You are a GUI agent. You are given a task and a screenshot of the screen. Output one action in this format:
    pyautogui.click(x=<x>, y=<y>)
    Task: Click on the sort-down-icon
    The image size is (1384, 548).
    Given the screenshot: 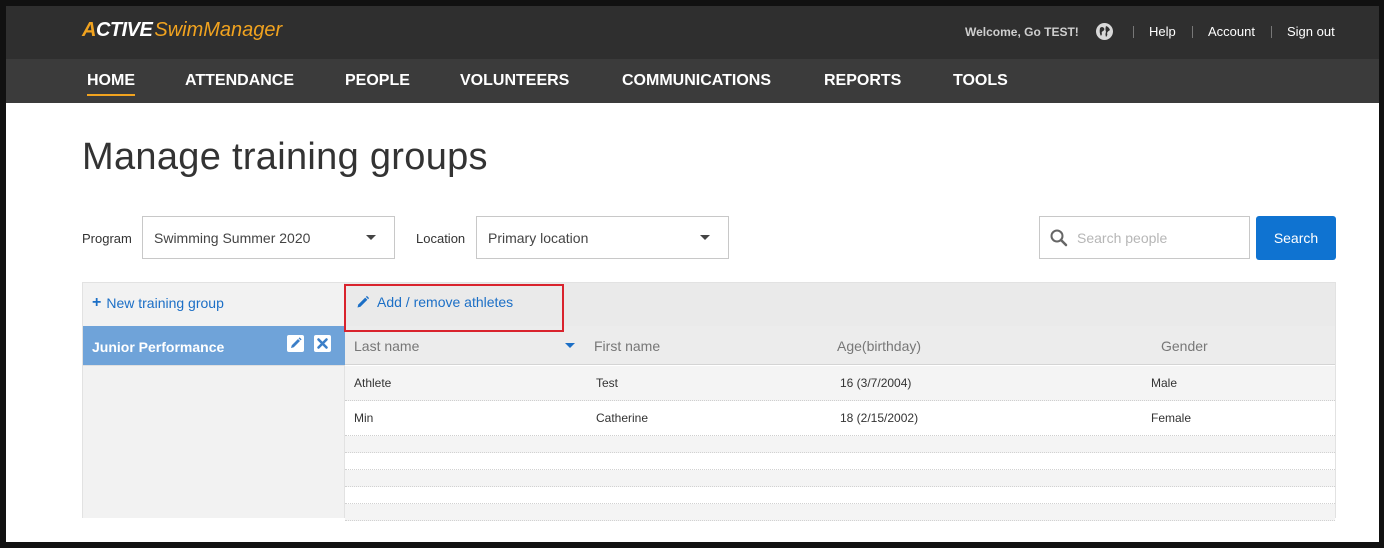 What is the action you would take?
    pyautogui.click(x=570, y=345)
    